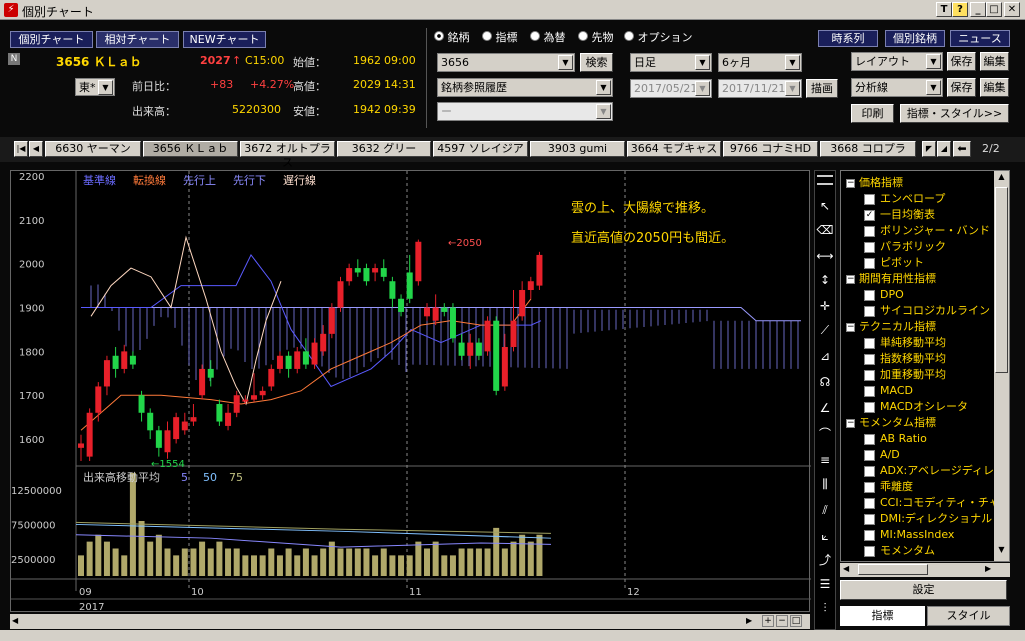  What do you see at coordinates (548, 37) in the screenshot?
I see `radio-2: 為替` at bounding box center [548, 37].